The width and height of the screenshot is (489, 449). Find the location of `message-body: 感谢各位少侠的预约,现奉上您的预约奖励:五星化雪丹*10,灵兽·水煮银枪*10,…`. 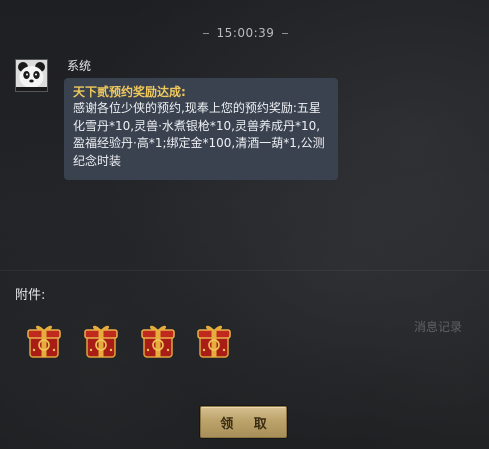

message-body: 感谢各位少侠的预约,现奉上您的预约奖励:五星化雪丹*10,灵兽·水煮银枪*10,… is located at coordinates (199, 134).